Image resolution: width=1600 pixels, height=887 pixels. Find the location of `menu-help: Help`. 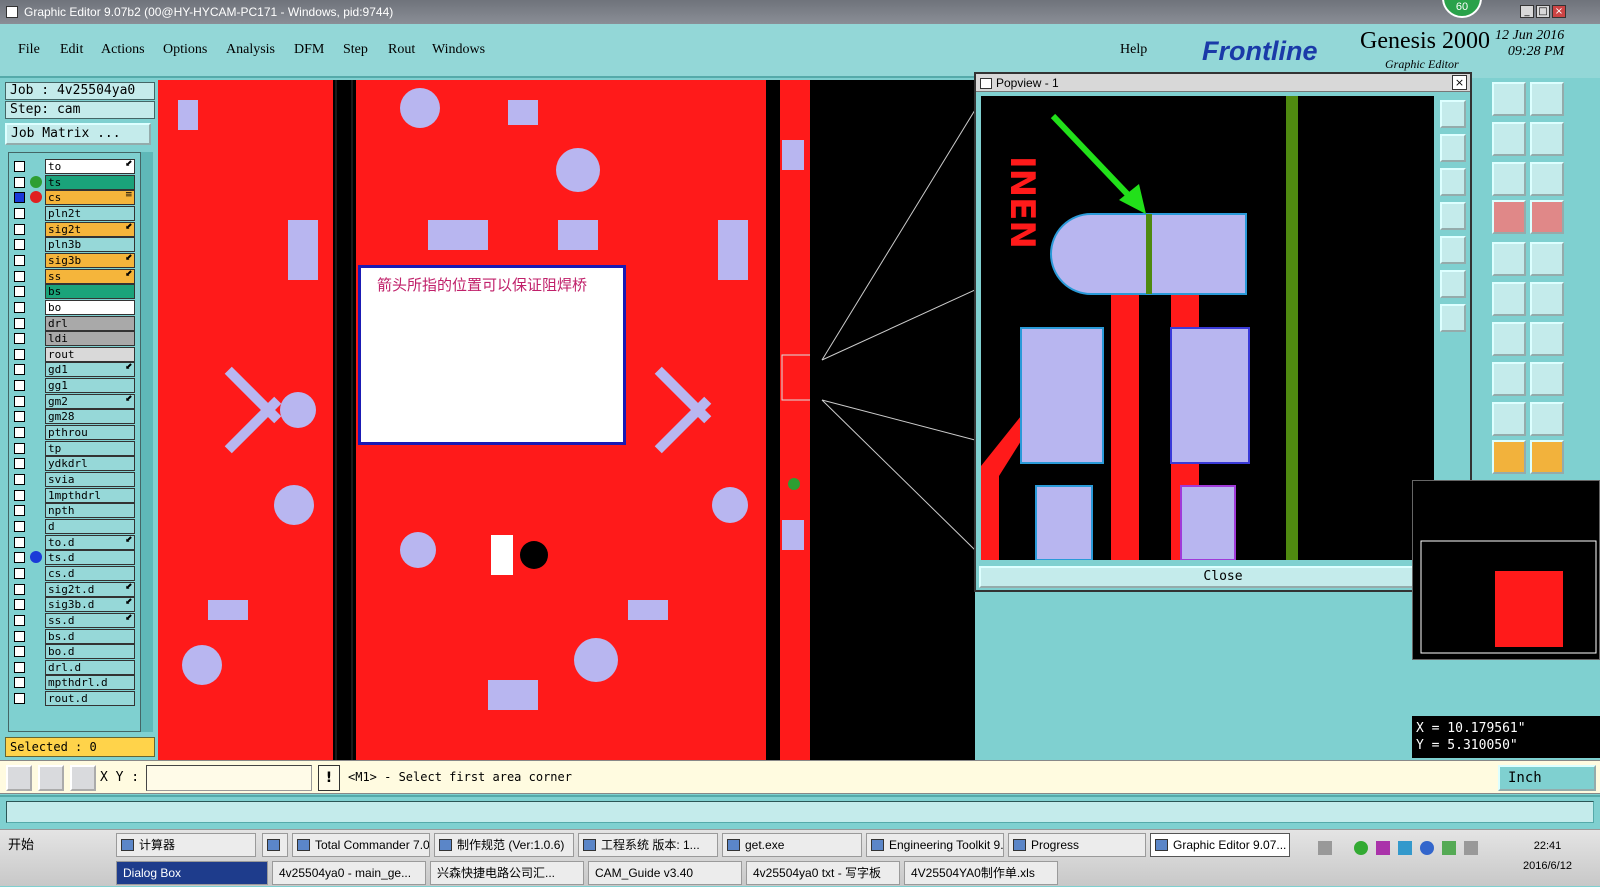

menu-help: Help is located at coordinates (1133, 50).